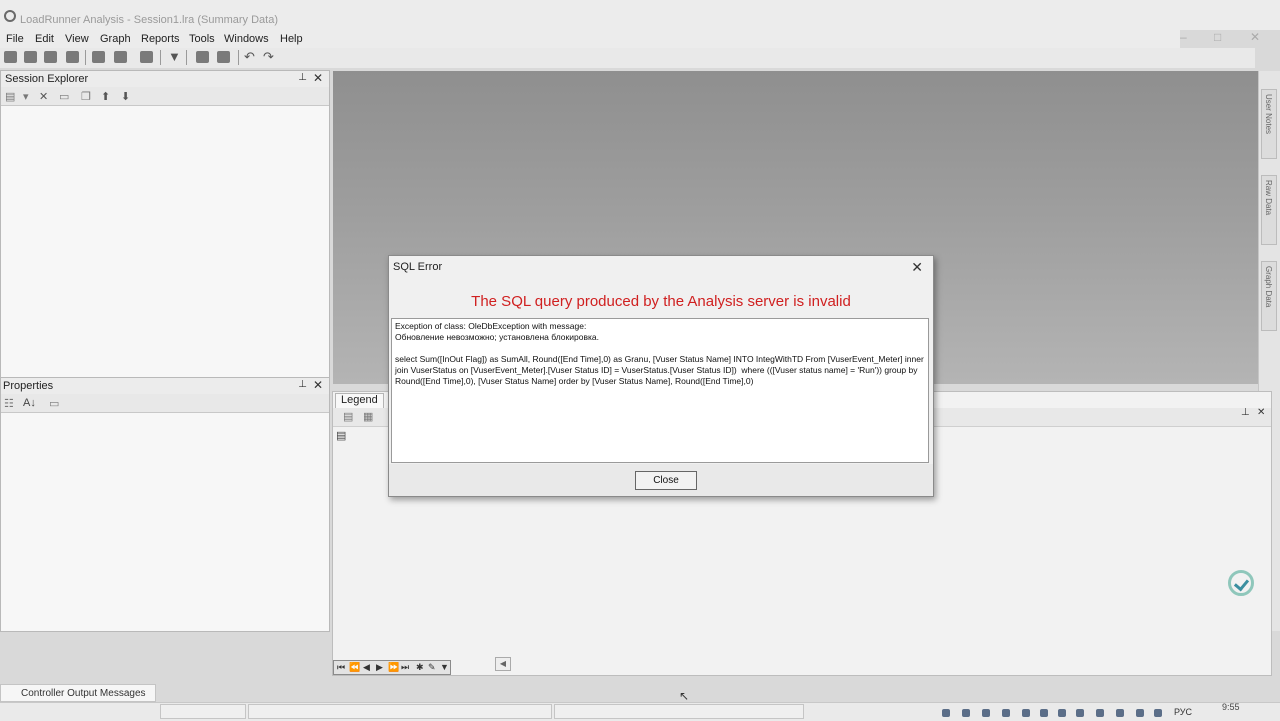 The width and height of the screenshot is (1280, 721). What do you see at coordinates (72, 57) in the screenshot?
I see `print-icon` at bounding box center [72, 57].